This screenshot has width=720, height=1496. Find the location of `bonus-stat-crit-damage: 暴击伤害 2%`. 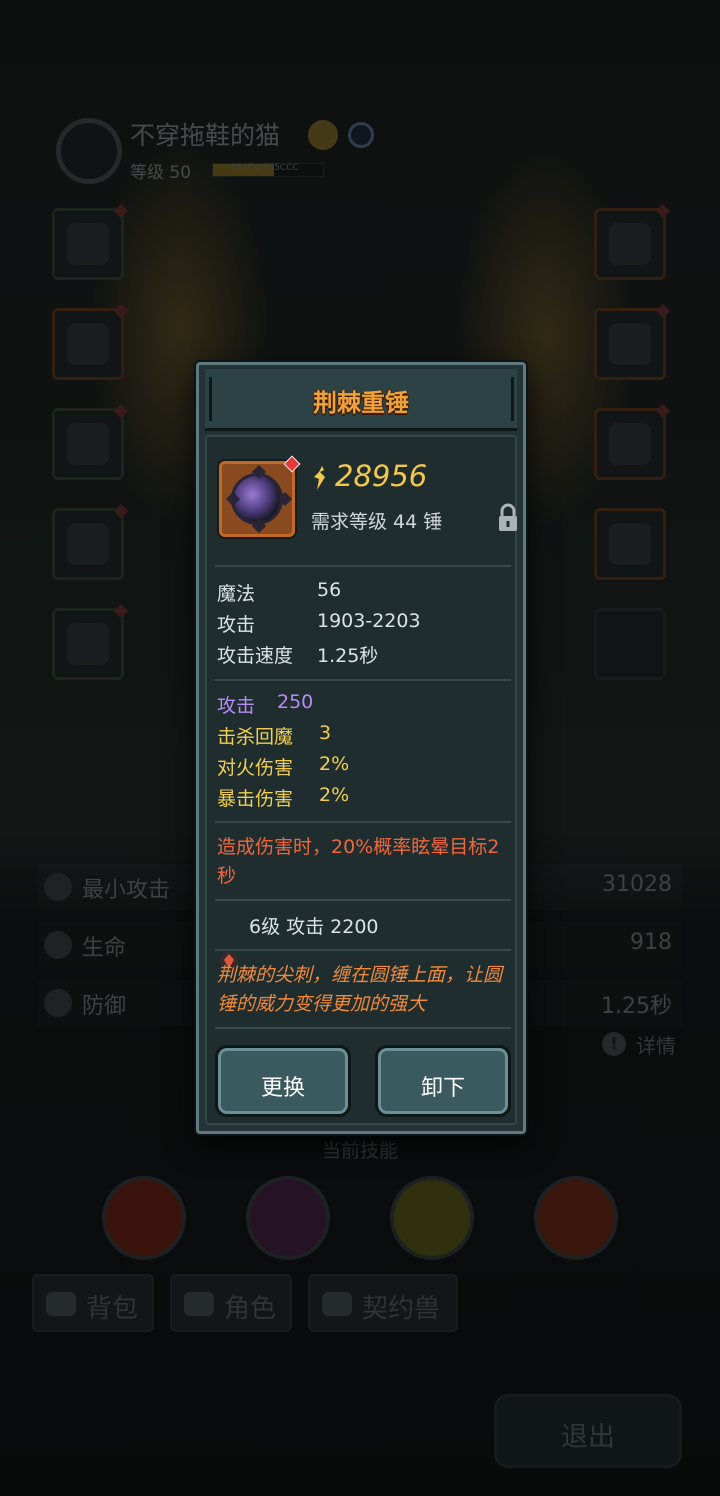

bonus-stat-crit-damage: 暴击伤害 2% is located at coordinates (283, 797).